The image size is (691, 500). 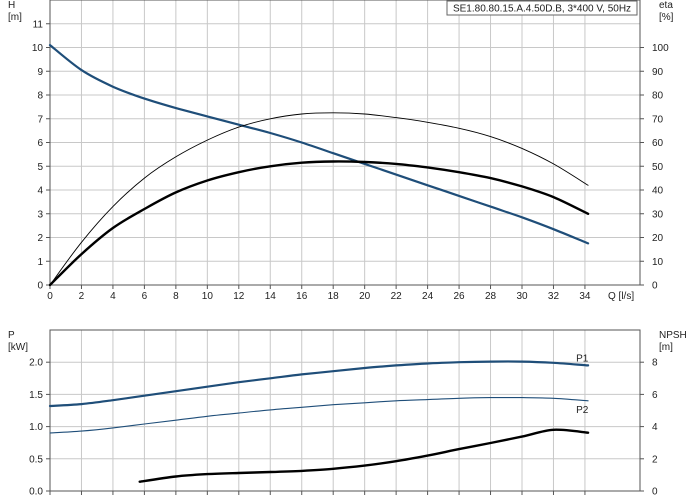 I want to click on y-tick-label-left: 8, so click(x=40, y=96).